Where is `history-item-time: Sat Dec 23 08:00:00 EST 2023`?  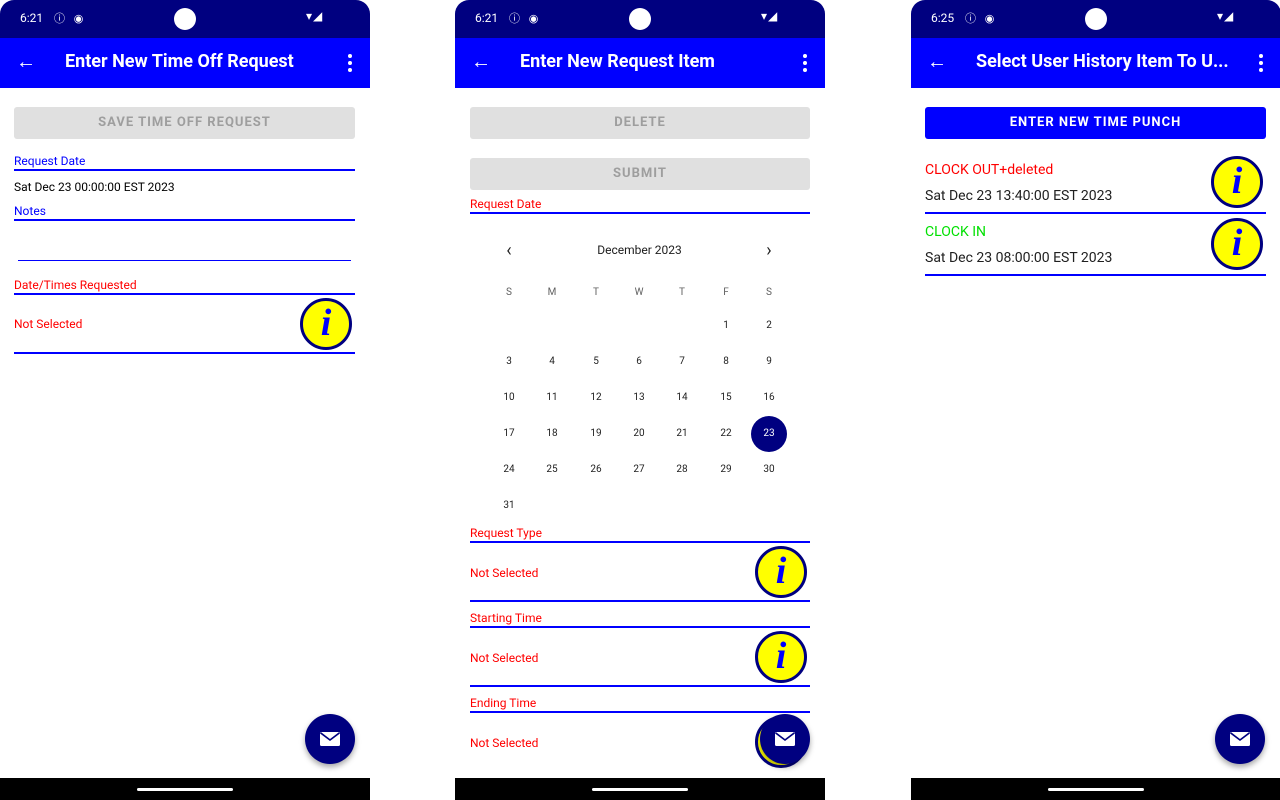 history-item-time: Sat Dec 23 08:00:00 EST 2023 is located at coordinates (1019, 258).